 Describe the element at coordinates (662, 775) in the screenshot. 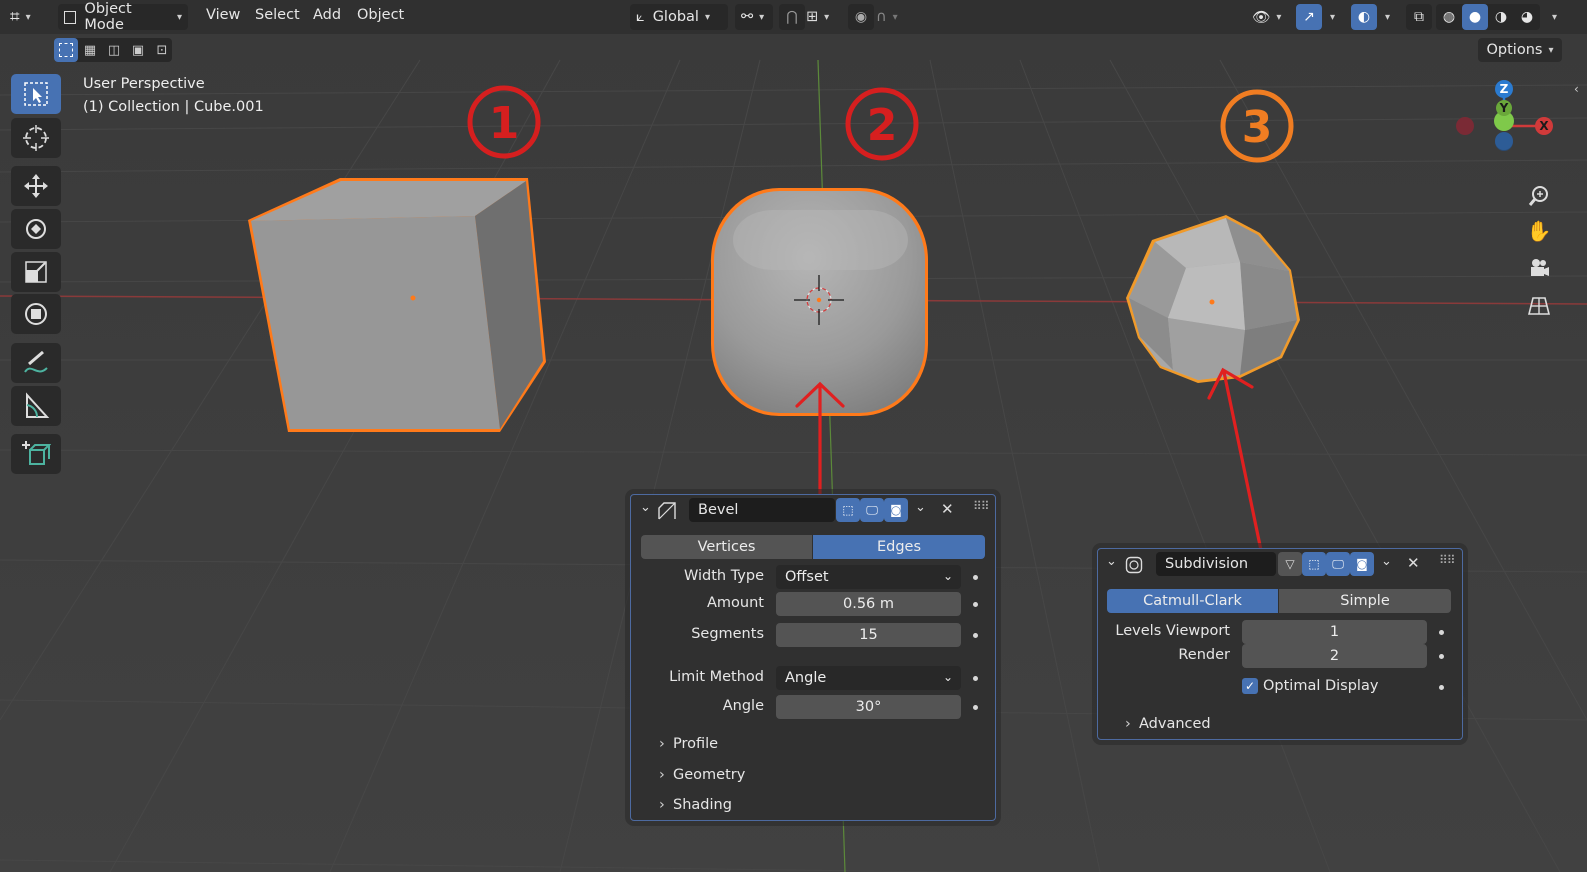

I see `chevron-right-icon: ›` at that location.